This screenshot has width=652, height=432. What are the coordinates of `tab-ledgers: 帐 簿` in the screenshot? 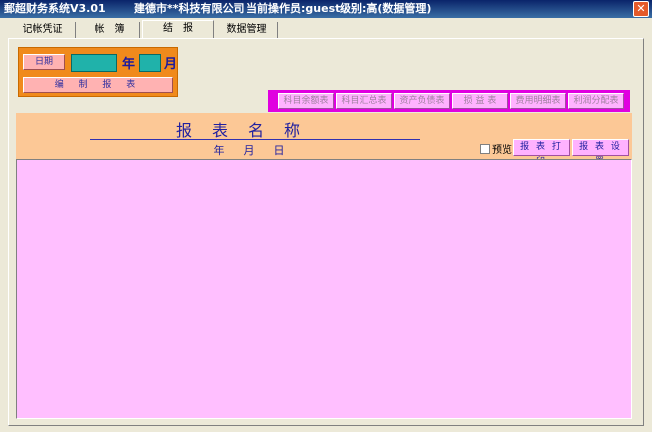 It's located at (110, 30).